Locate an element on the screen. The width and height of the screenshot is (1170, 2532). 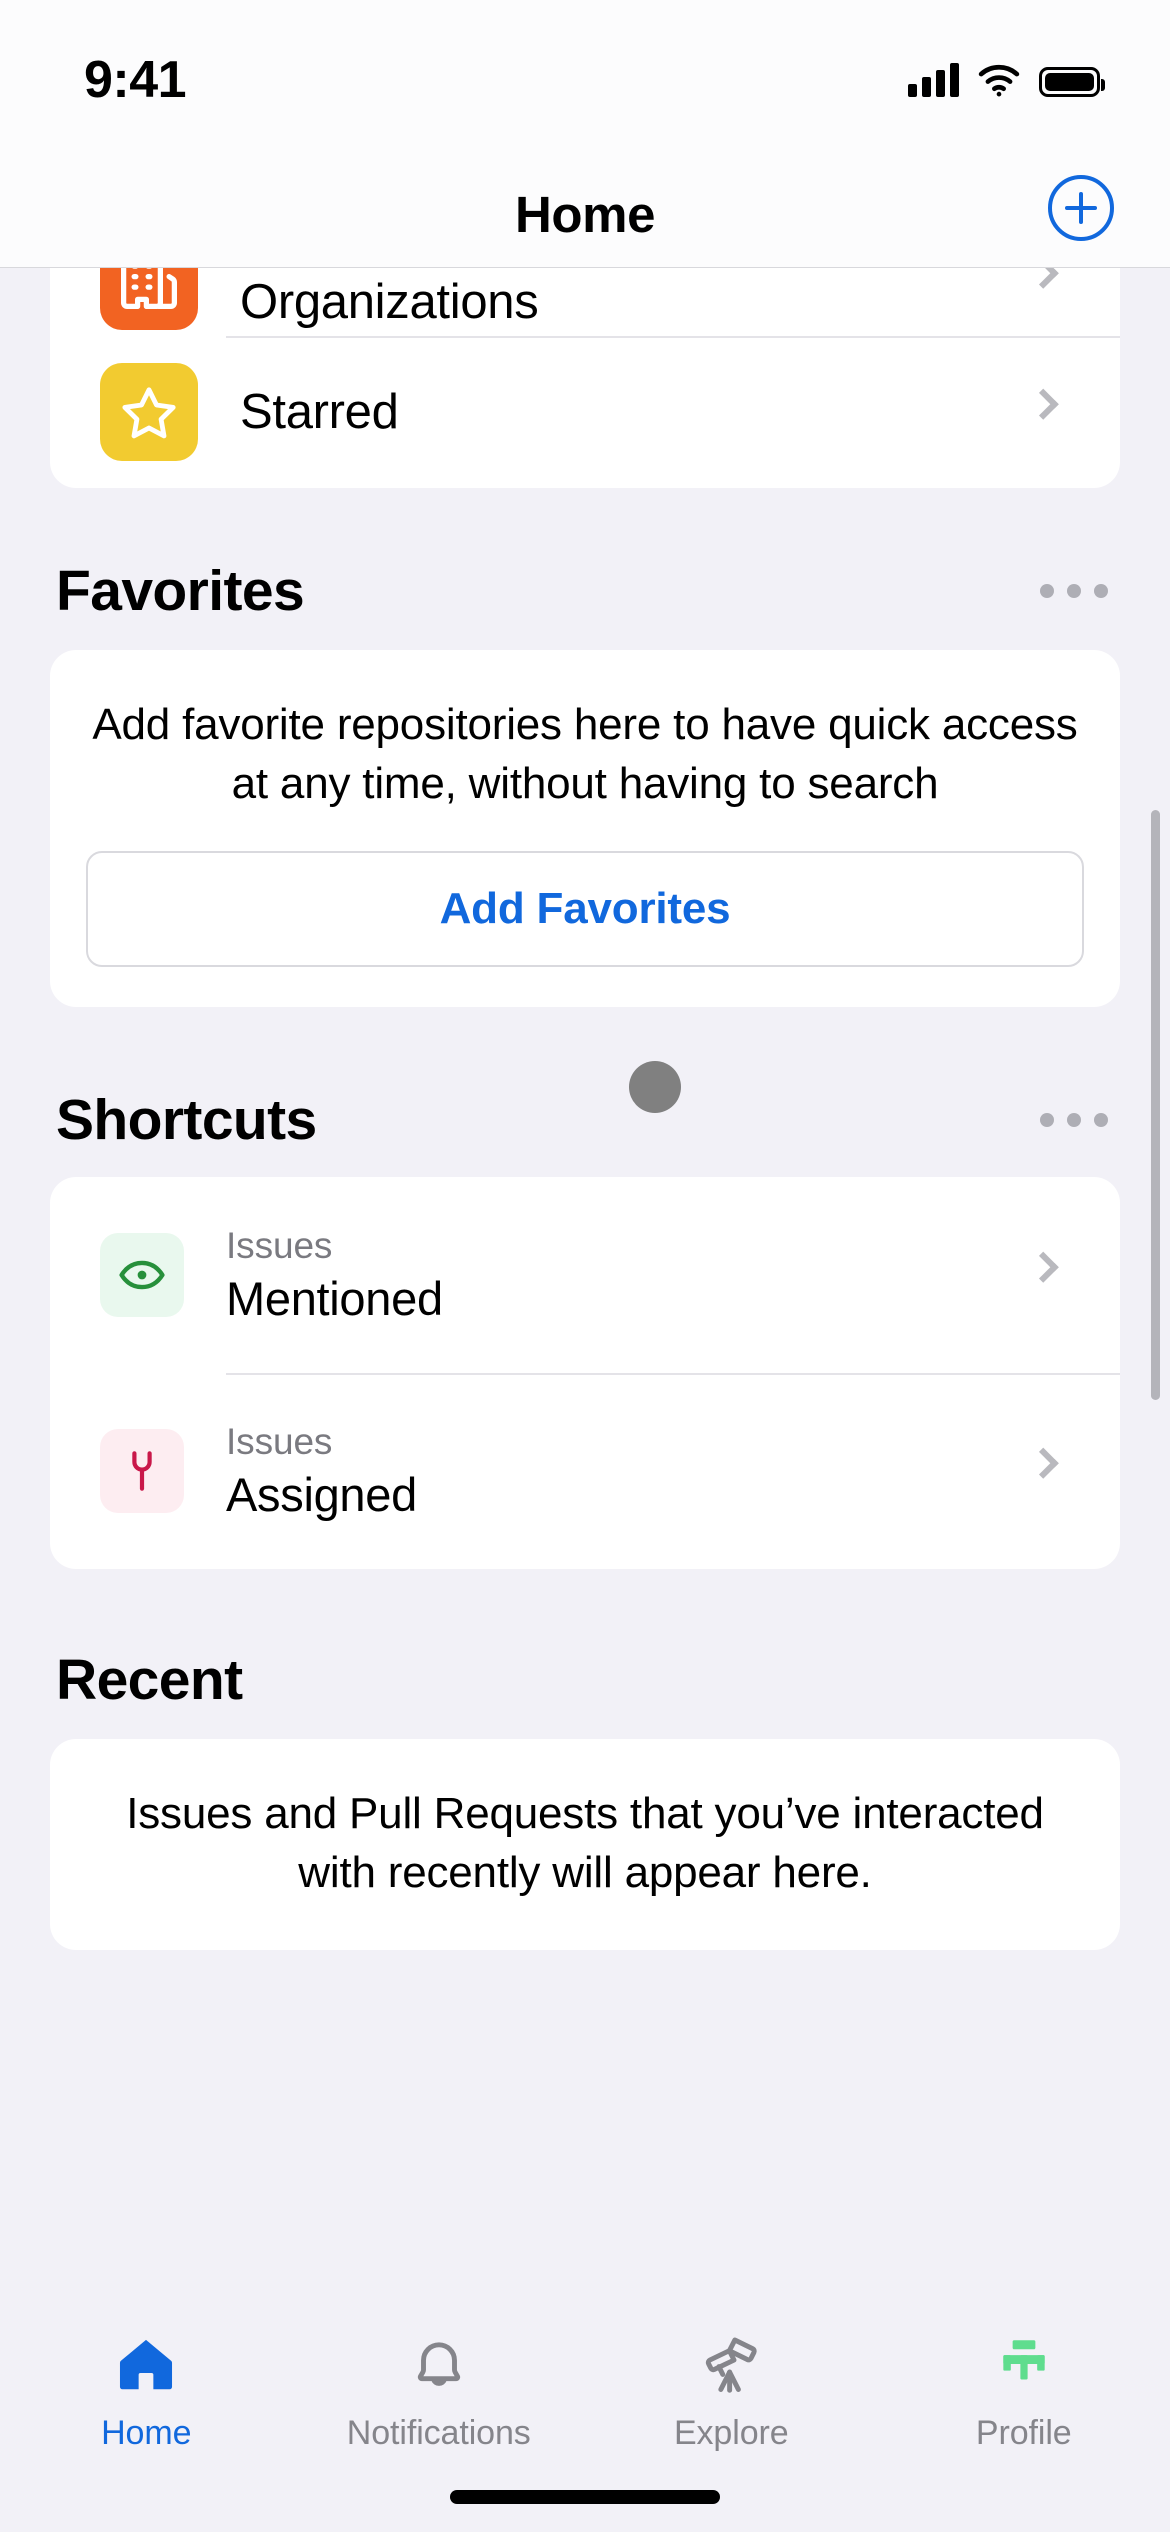
shortcuts-section-header: Shortcuts is located at coordinates (585, 1120).